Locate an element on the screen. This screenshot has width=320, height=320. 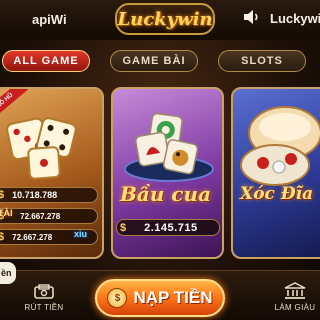
top-bar: apiWi Luckywin Luckywin is located at coordinates (160, 20).